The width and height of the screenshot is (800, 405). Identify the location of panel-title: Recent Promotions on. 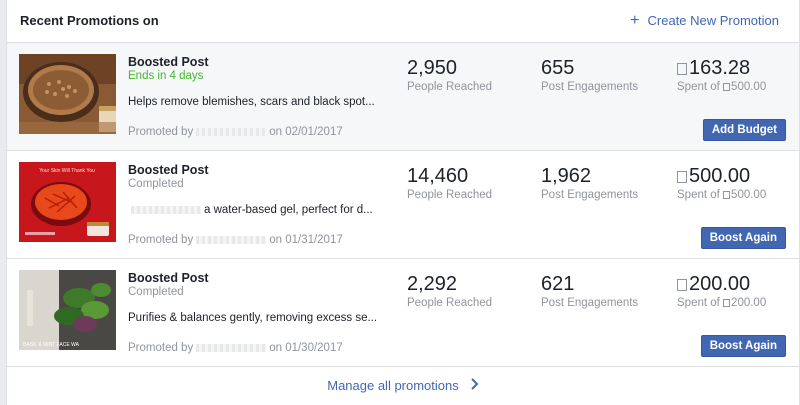
(89, 20).